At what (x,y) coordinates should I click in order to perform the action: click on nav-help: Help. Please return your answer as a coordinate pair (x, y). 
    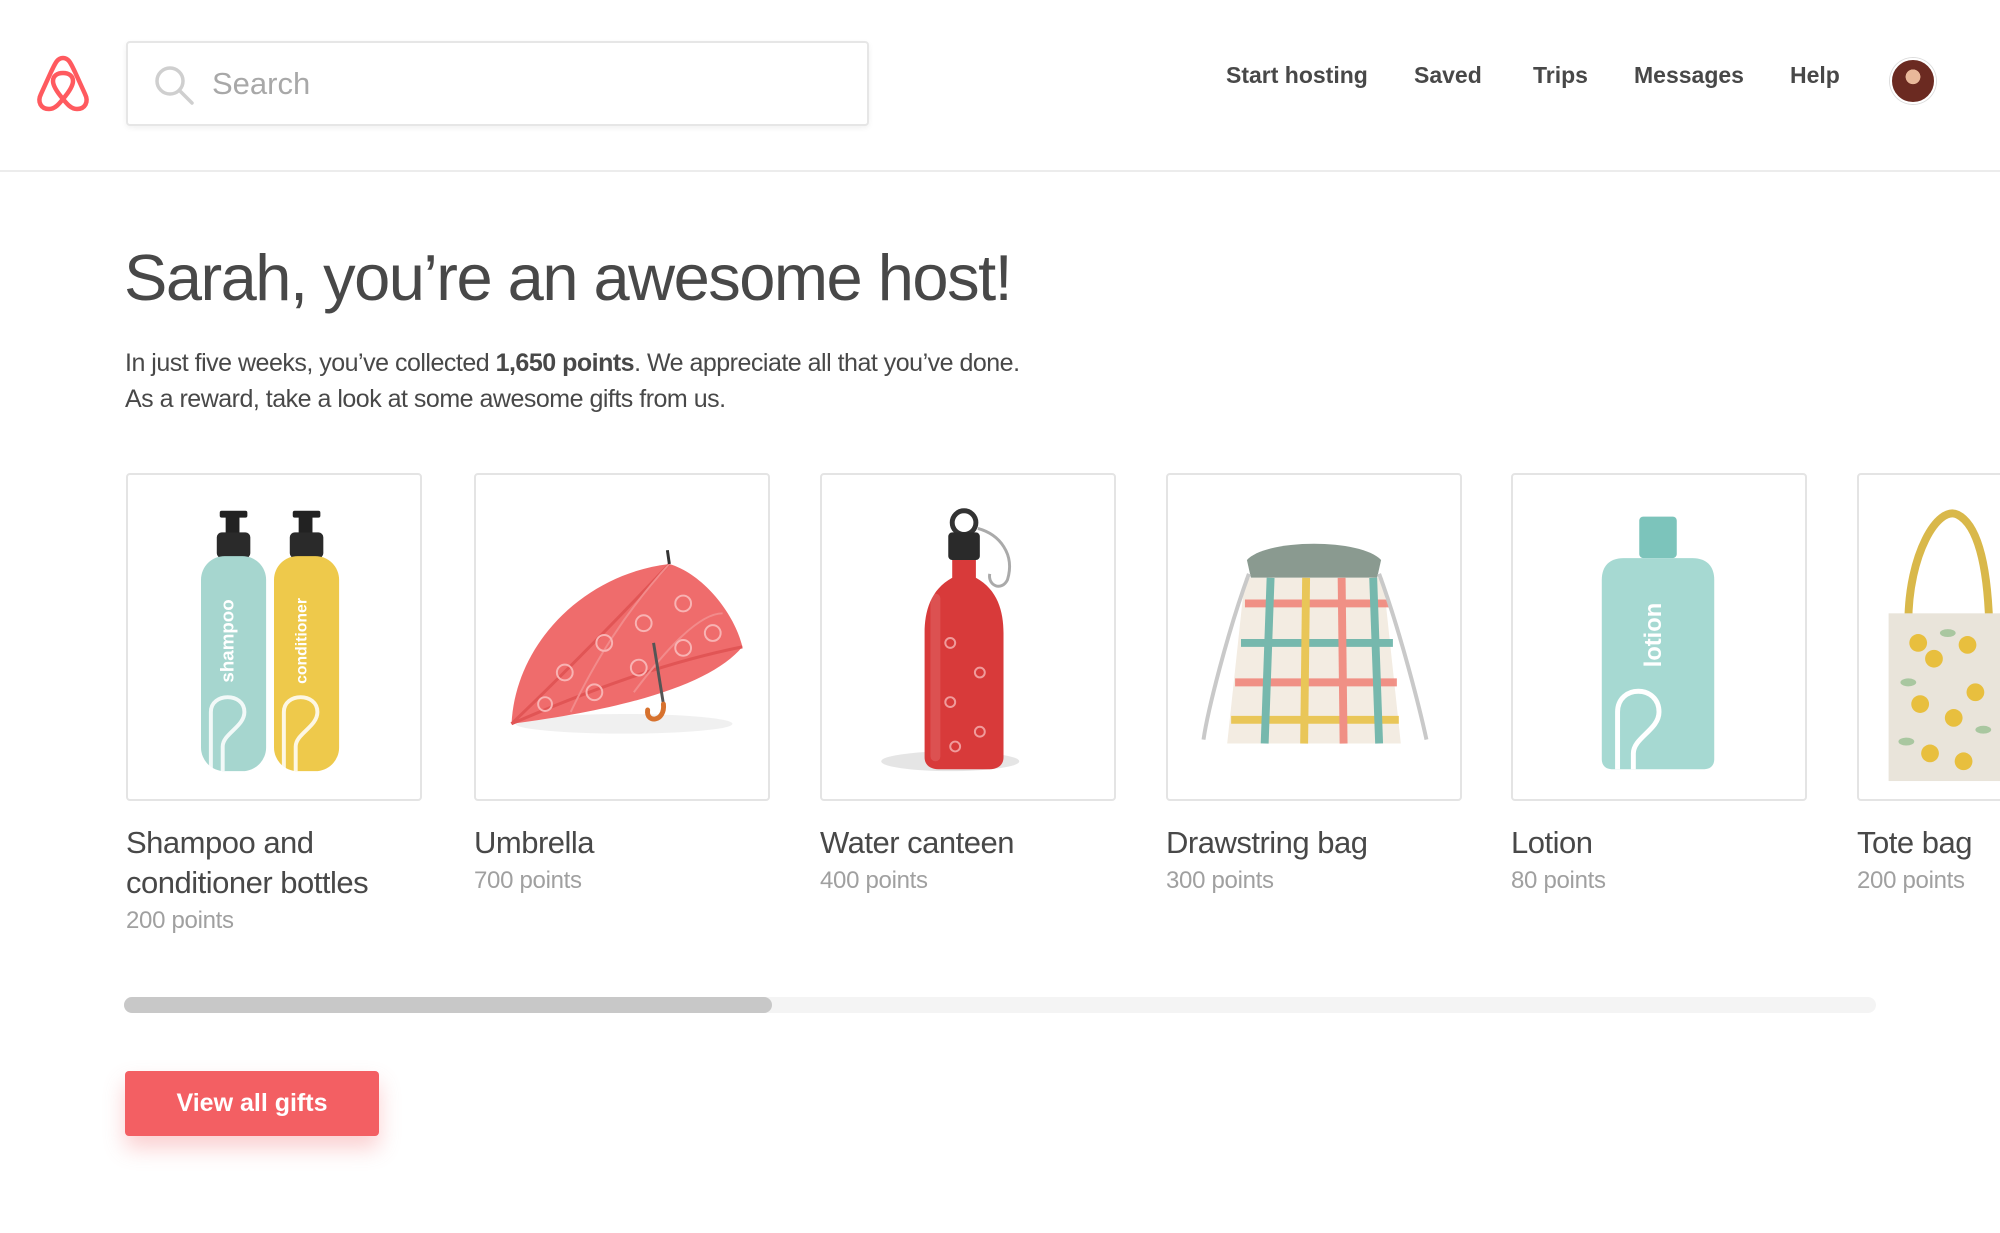
    Looking at the image, I should click on (1815, 75).